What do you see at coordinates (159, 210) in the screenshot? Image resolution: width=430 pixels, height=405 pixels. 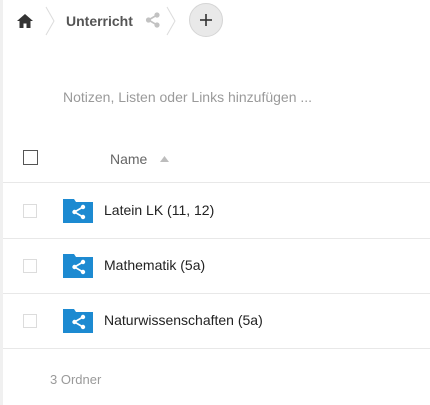 I see `folder-name: Latein LK (11, 12)` at bounding box center [159, 210].